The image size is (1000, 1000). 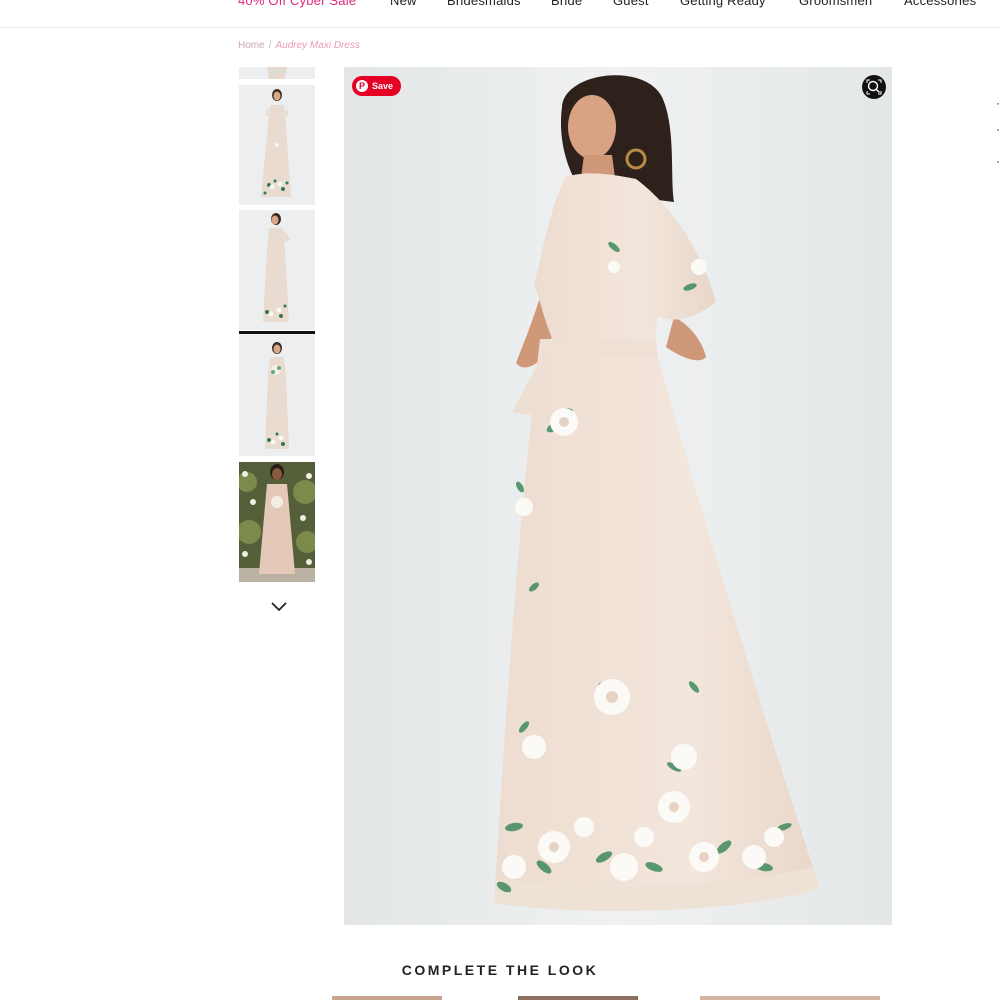 I want to click on breadcrumb-current: Audrey Maxi Dress, so click(x=317, y=45).